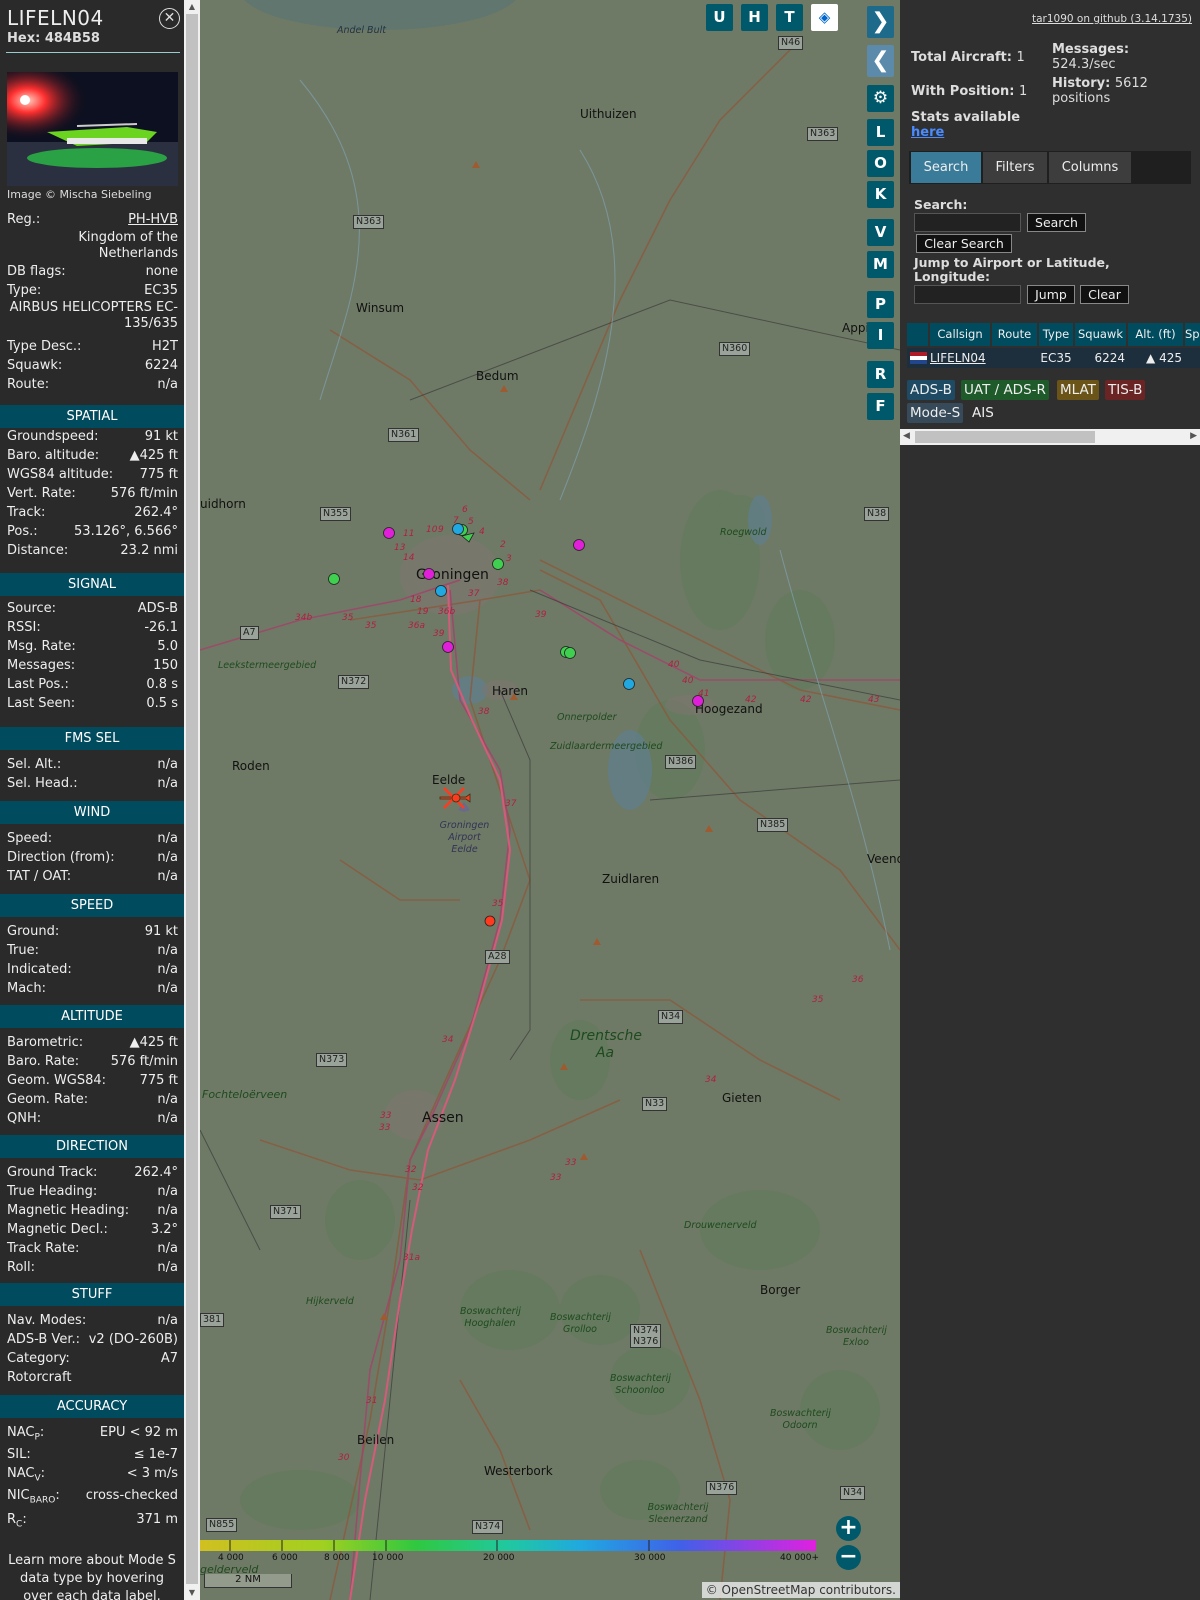 The width and height of the screenshot is (1200, 1600). I want to click on history-stat: History: 5612 positions, so click(1100, 91).